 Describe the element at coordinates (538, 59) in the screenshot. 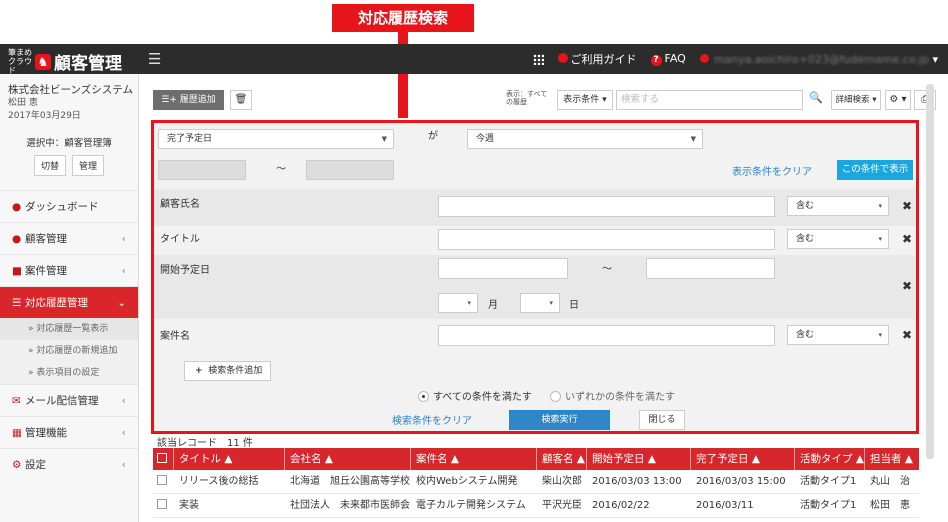

I see `apps-grid-icon` at that location.